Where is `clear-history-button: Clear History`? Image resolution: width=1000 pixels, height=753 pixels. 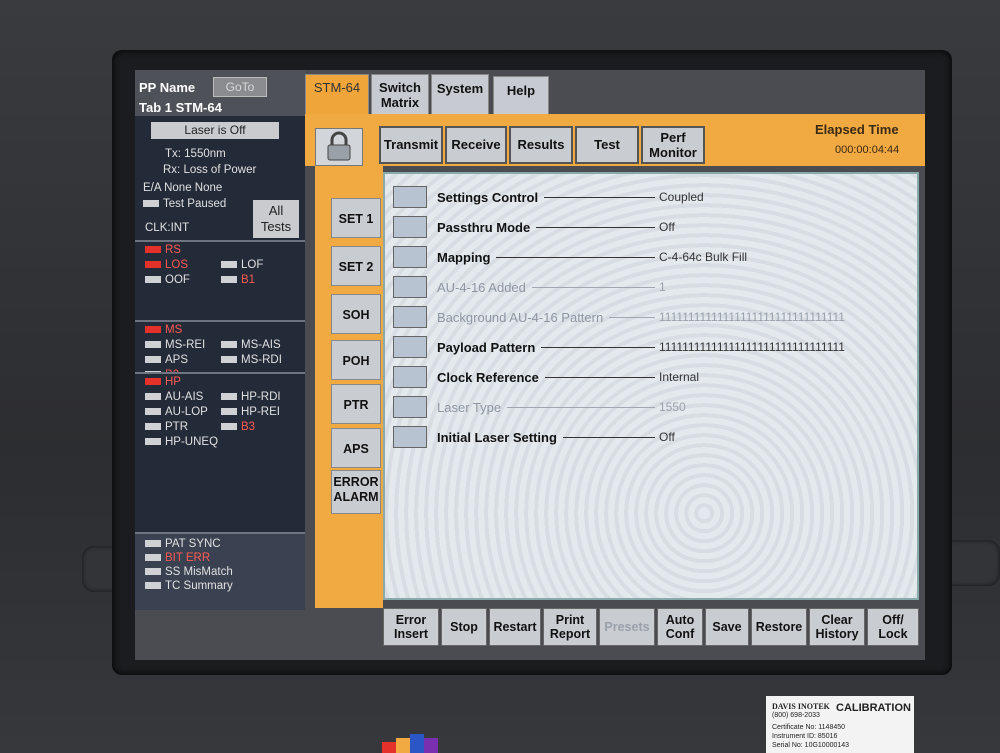
clear-history-button: Clear History is located at coordinates (837, 627).